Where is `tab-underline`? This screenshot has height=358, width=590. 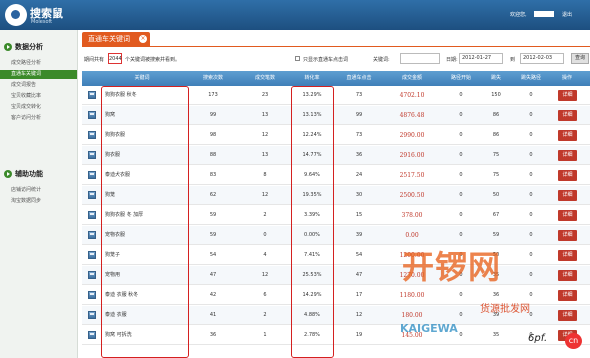
tab-underline is located at coordinates (336, 46).